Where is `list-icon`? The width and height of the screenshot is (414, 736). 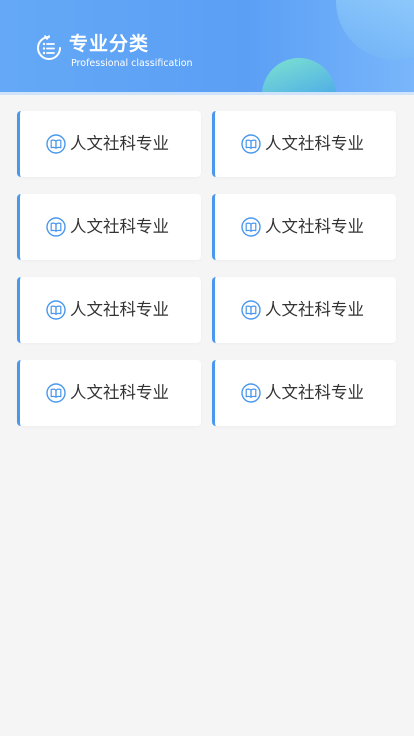 list-icon is located at coordinates (49, 47).